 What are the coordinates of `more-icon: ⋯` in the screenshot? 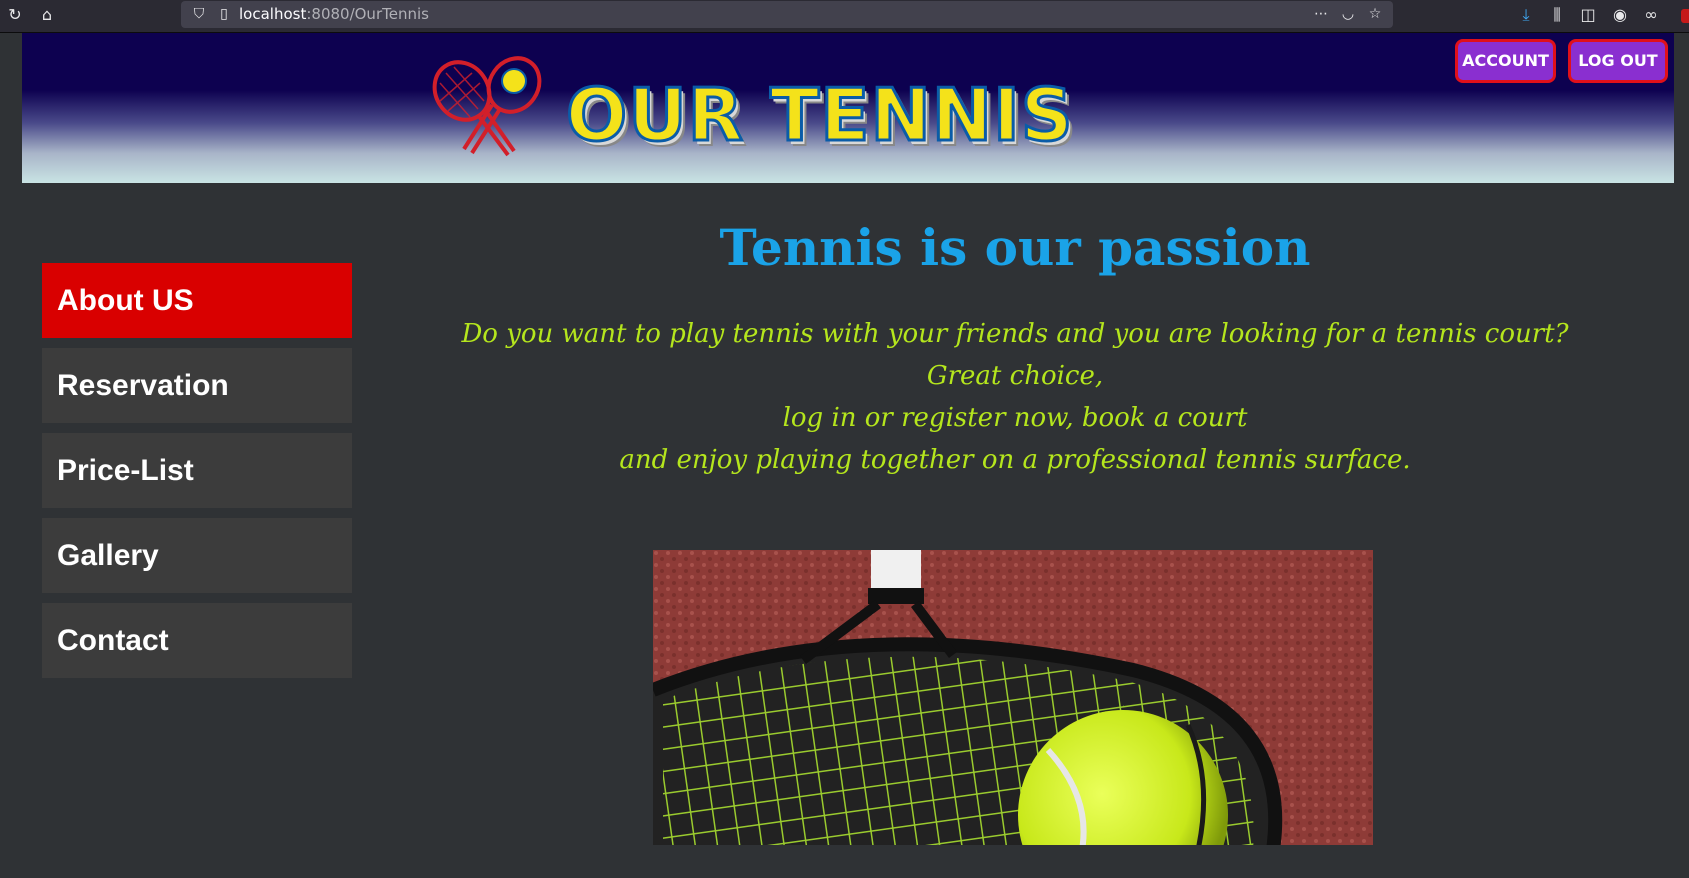 It's located at (1321, 14).